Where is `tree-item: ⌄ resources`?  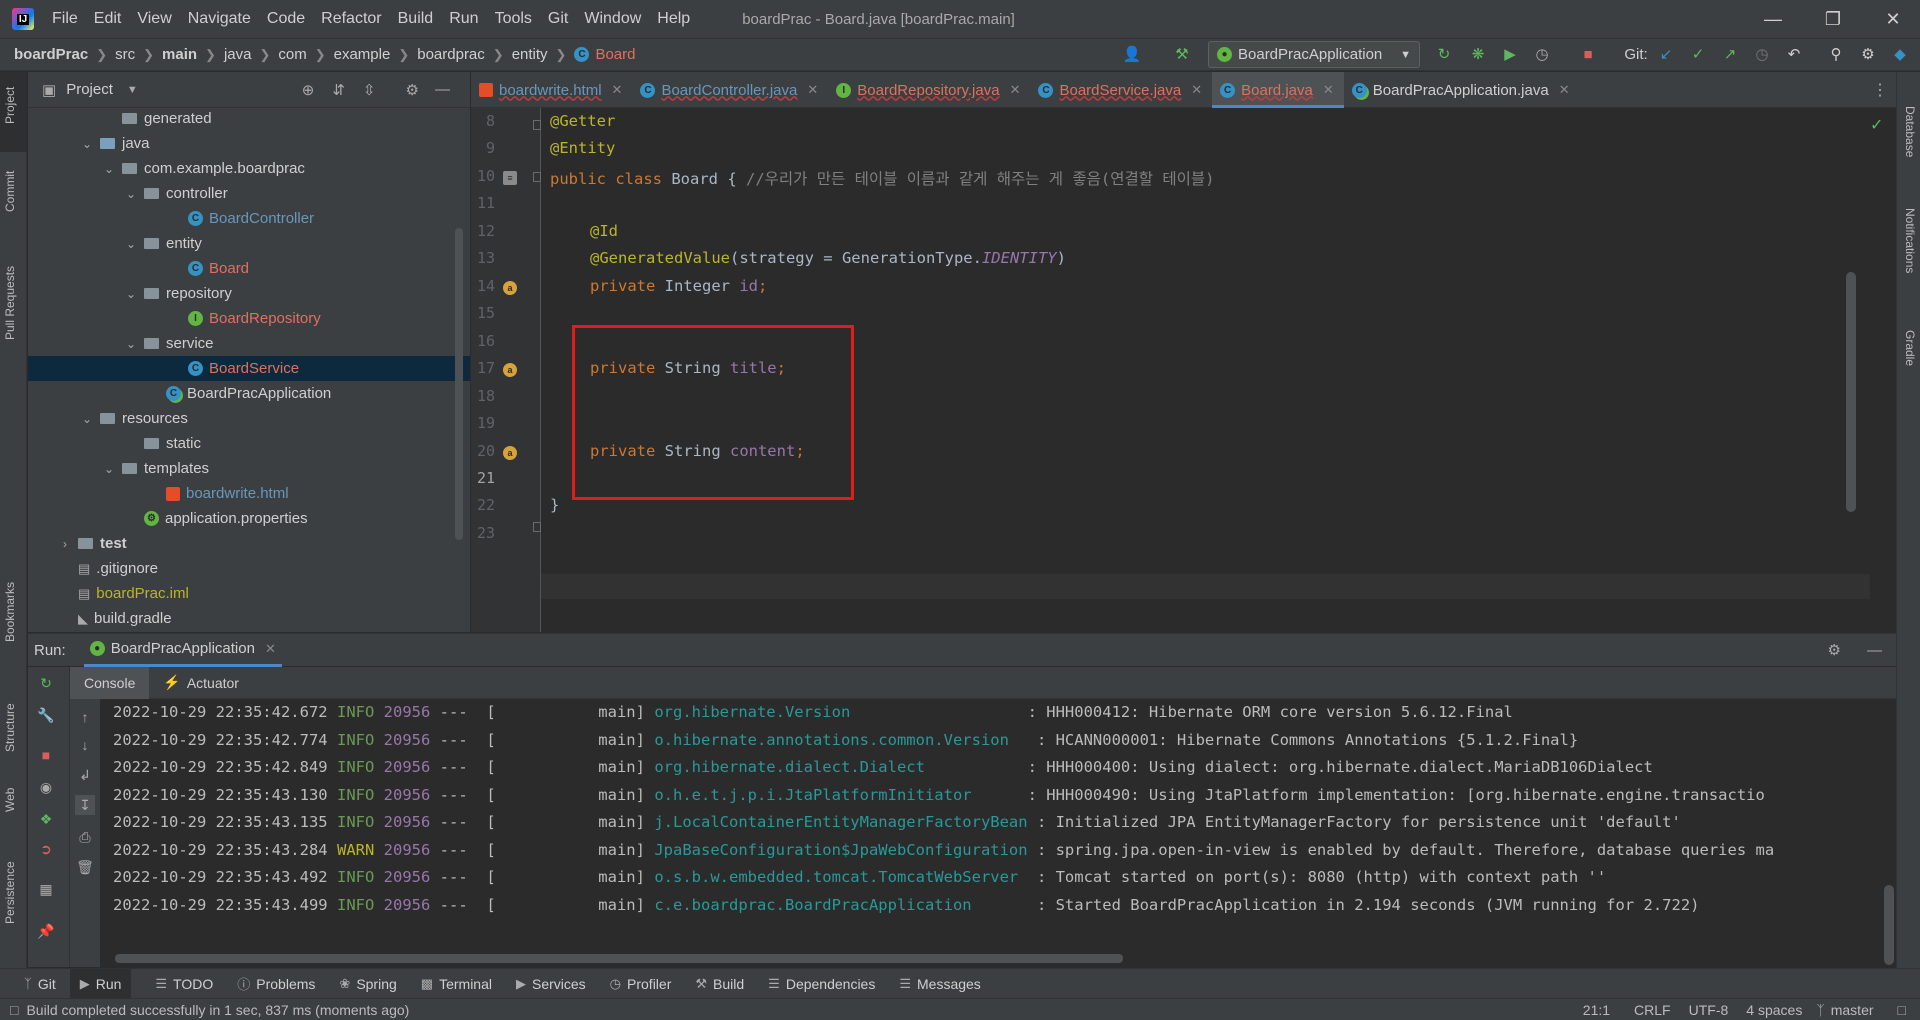
tree-item: ⌄ resources is located at coordinates (249, 418).